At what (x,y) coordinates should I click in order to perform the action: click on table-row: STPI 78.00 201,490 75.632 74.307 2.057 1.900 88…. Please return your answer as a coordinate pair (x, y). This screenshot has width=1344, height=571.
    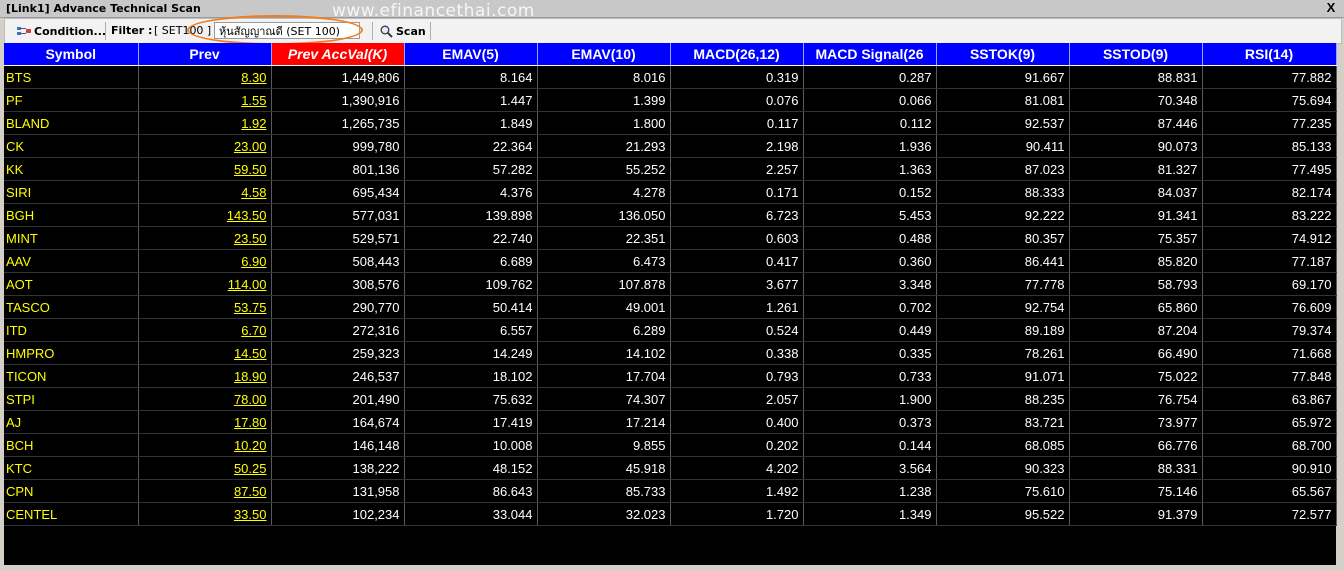
    Looking at the image, I should click on (670, 399).